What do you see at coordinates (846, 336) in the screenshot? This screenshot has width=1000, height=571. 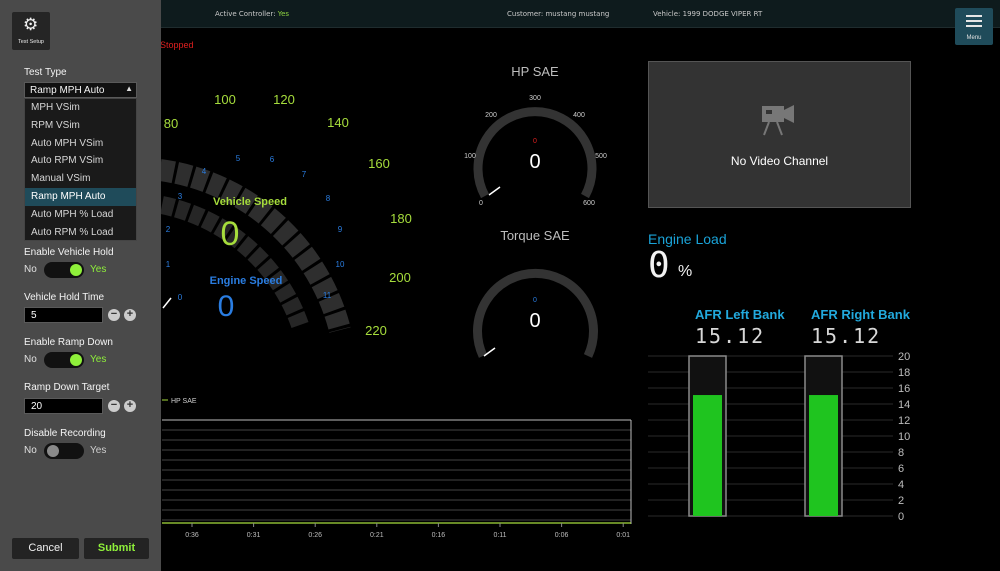 I see `afr-right-bank-value: 15.12` at bounding box center [846, 336].